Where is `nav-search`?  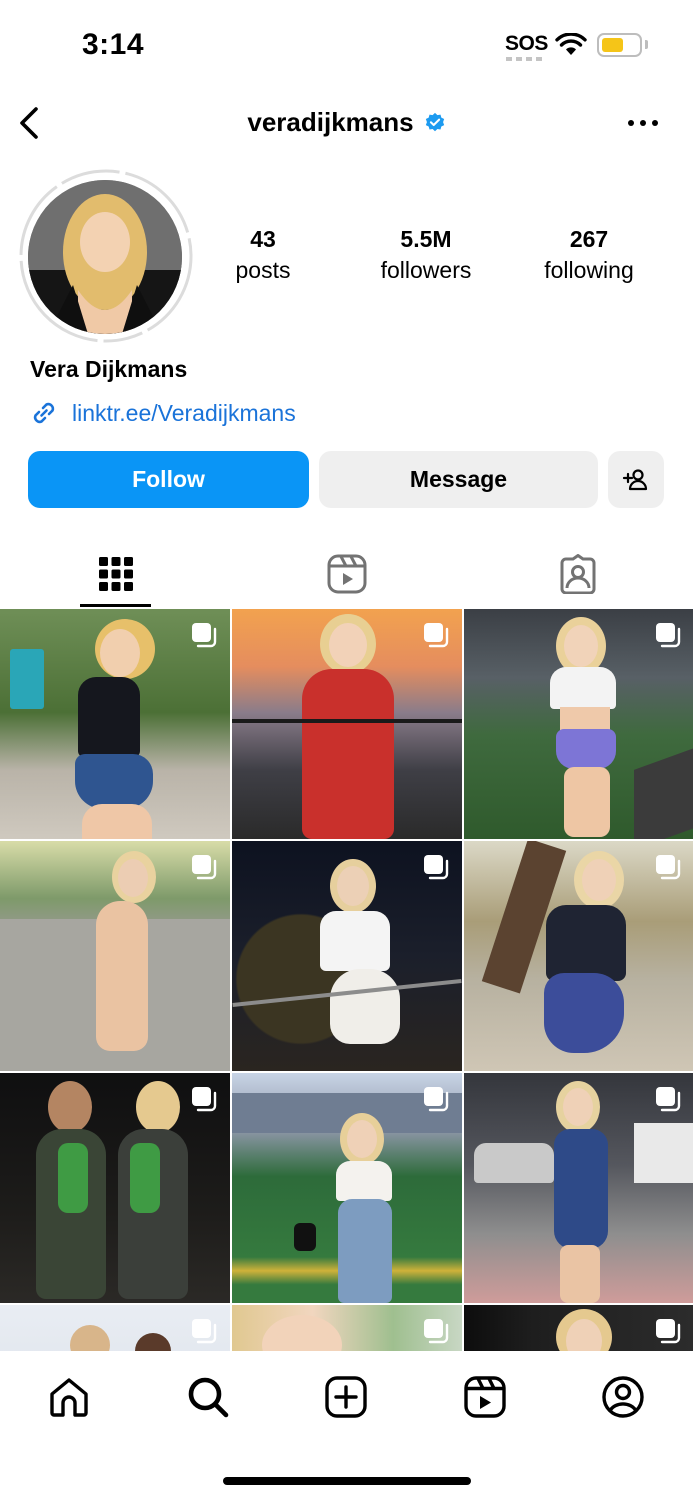
nav-search is located at coordinates (208, 1397).